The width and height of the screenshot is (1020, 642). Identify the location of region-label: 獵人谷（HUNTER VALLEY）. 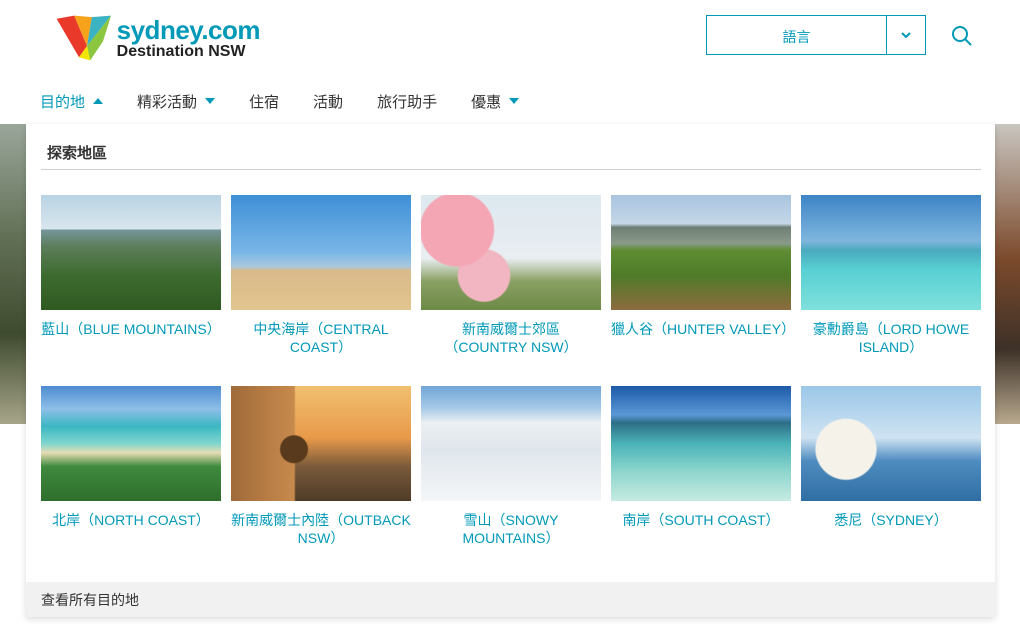
(703, 329).